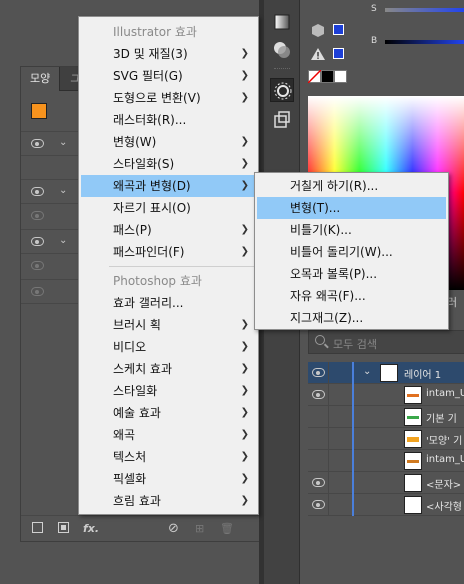  I want to click on search-placeholder: 모두 검색, so click(355, 344).